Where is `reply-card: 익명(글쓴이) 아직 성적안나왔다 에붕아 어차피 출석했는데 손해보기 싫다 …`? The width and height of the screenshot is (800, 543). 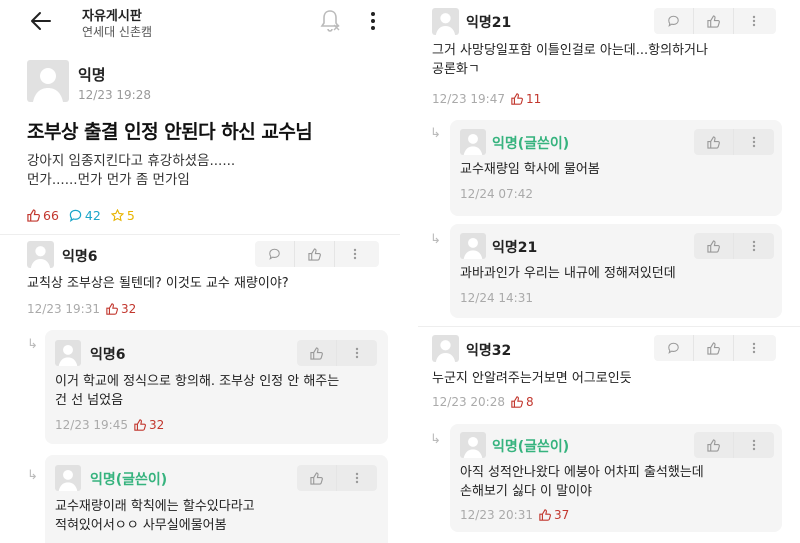 reply-card: 익명(글쓴이) 아직 성적안나왔다 에붕아 어차피 출석했는데 손해보기 싫다 … is located at coordinates (616, 478).